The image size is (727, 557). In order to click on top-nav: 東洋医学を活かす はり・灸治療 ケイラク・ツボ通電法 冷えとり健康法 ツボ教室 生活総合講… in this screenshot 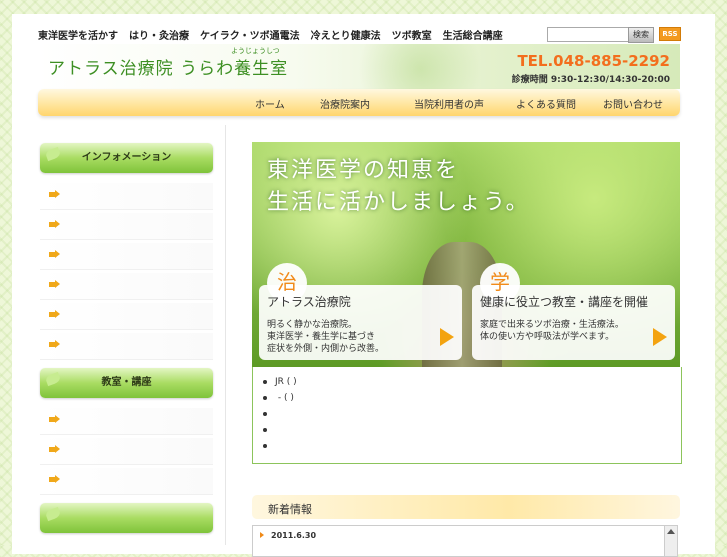, I will do `click(276, 34)`.